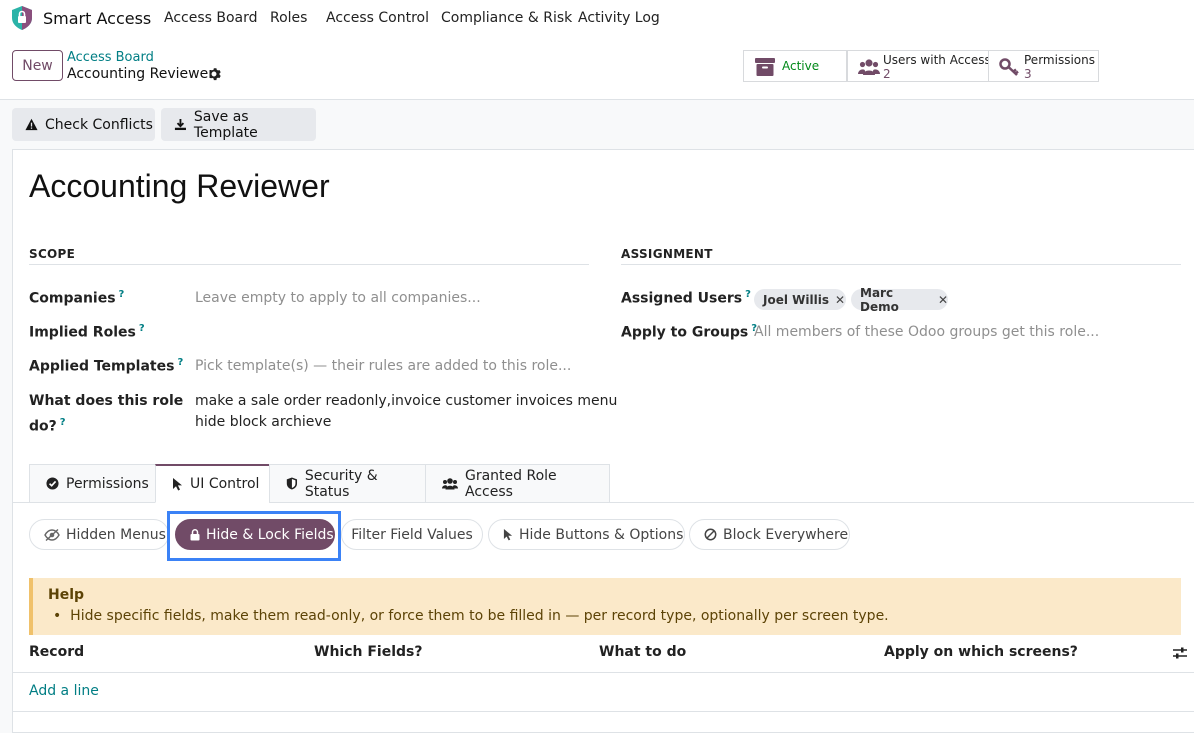 The width and height of the screenshot is (1194, 733). Describe the element at coordinates (37, 65) in the screenshot. I see `new-button: New` at that location.